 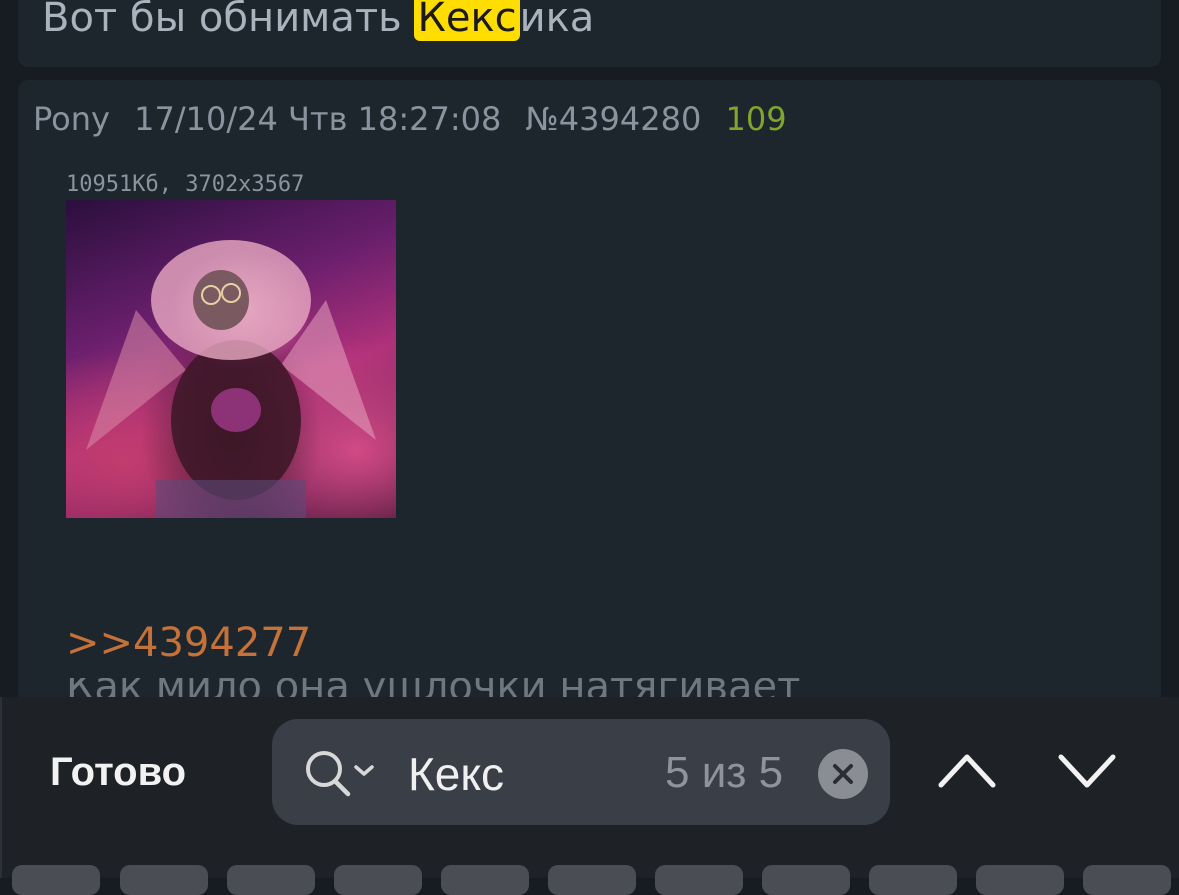 I want to click on post-text-before: Вот бы обнимать, so click(x=228, y=20).